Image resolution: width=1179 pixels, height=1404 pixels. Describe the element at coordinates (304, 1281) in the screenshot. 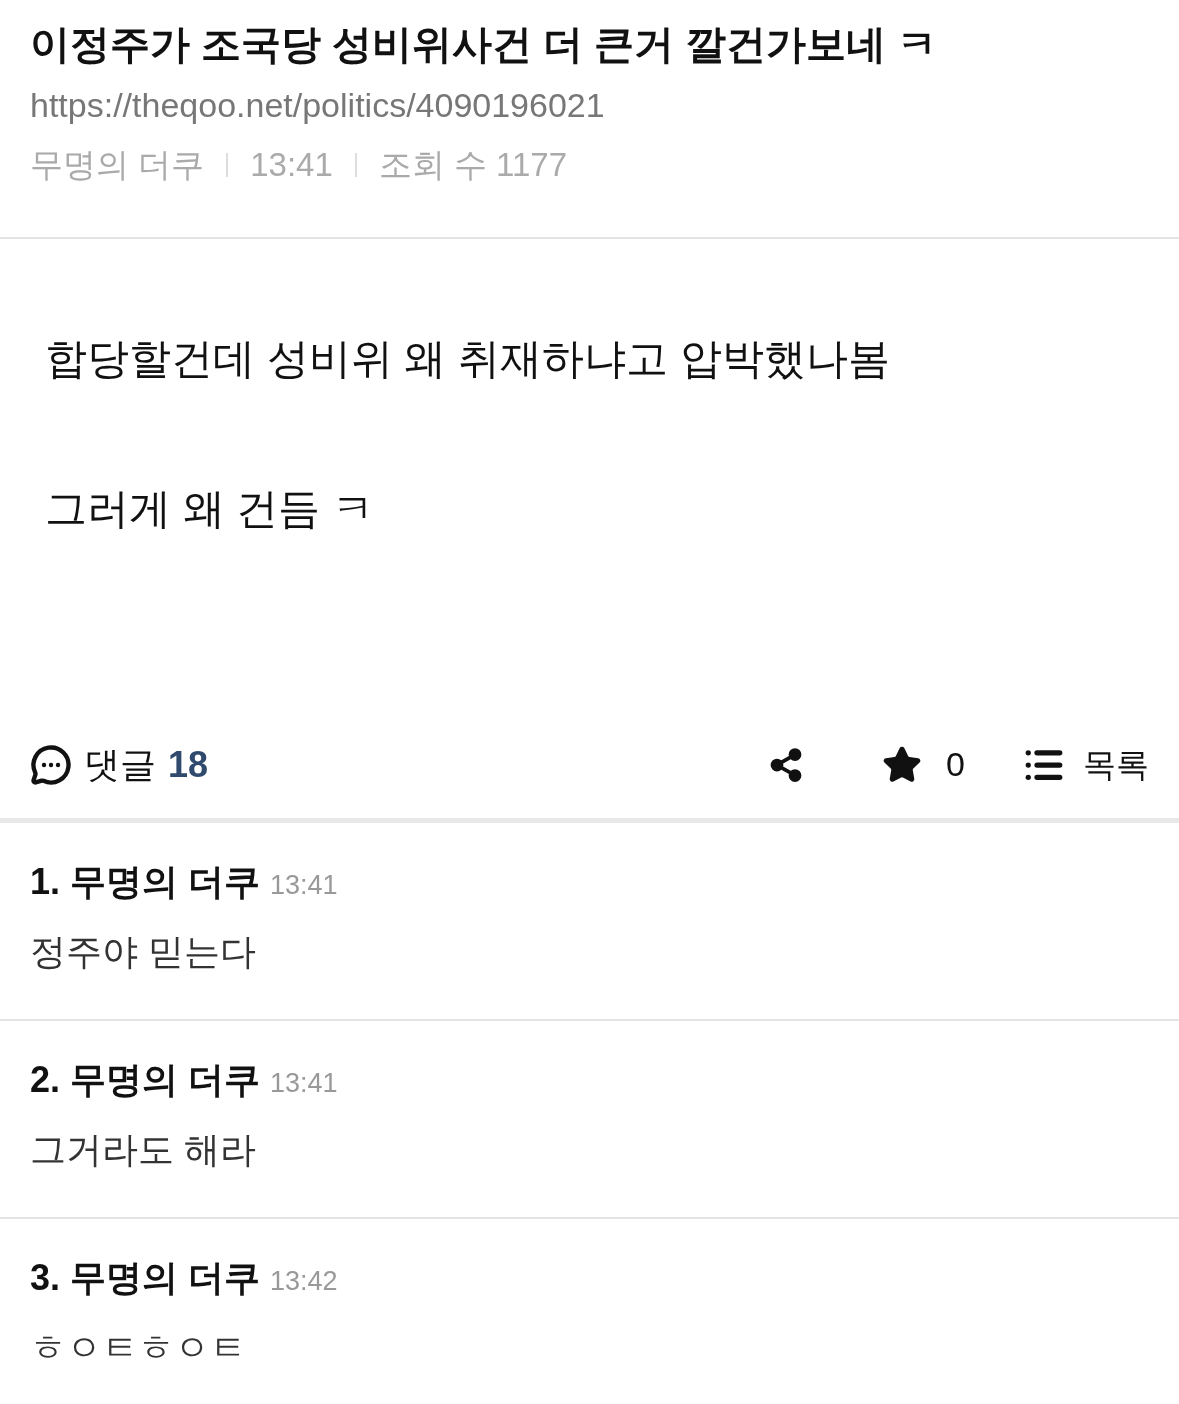

I see `comment-time: 13:42` at that location.